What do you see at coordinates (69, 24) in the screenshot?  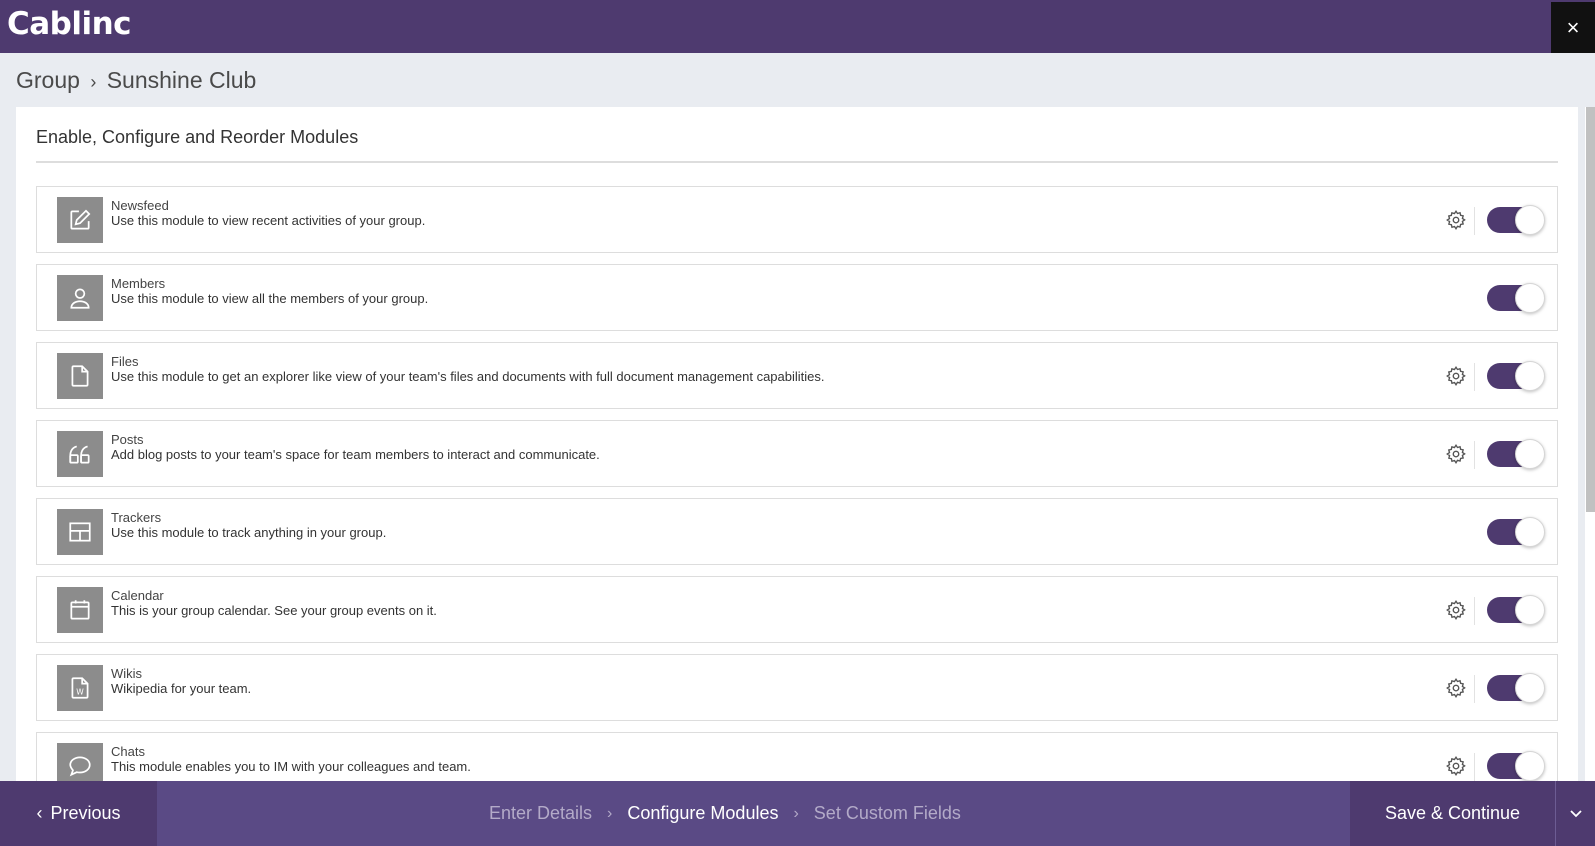 I see `app-logo: Cablinc` at bounding box center [69, 24].